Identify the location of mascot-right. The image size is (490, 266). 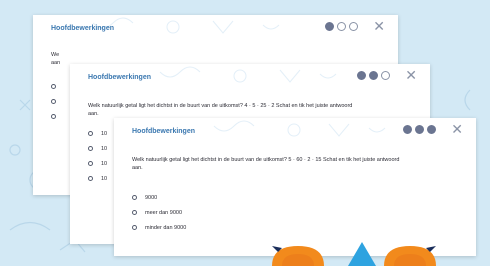
(410, 256).